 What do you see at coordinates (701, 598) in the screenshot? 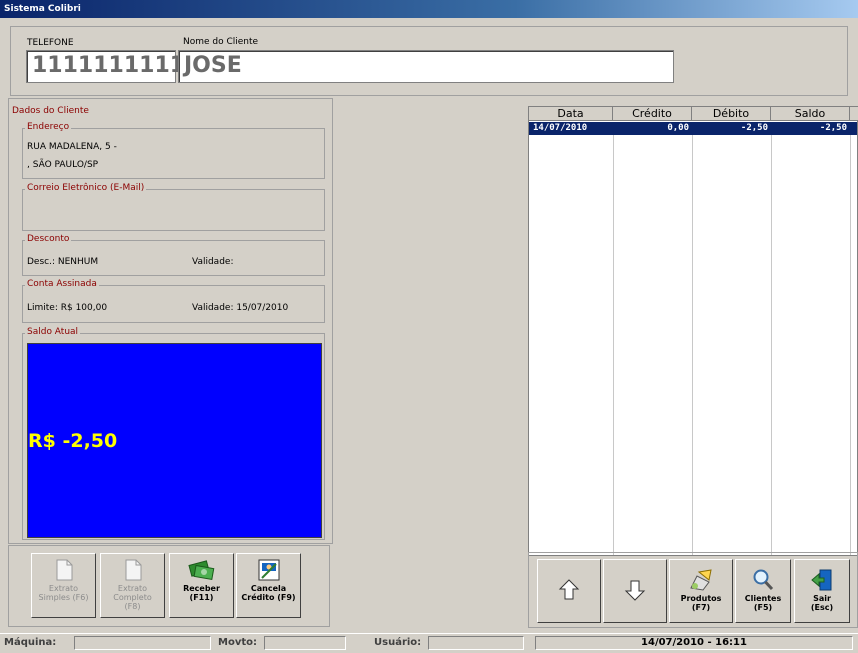
I see `produtos-line1: Produtos` at bounding box center [701, 598].